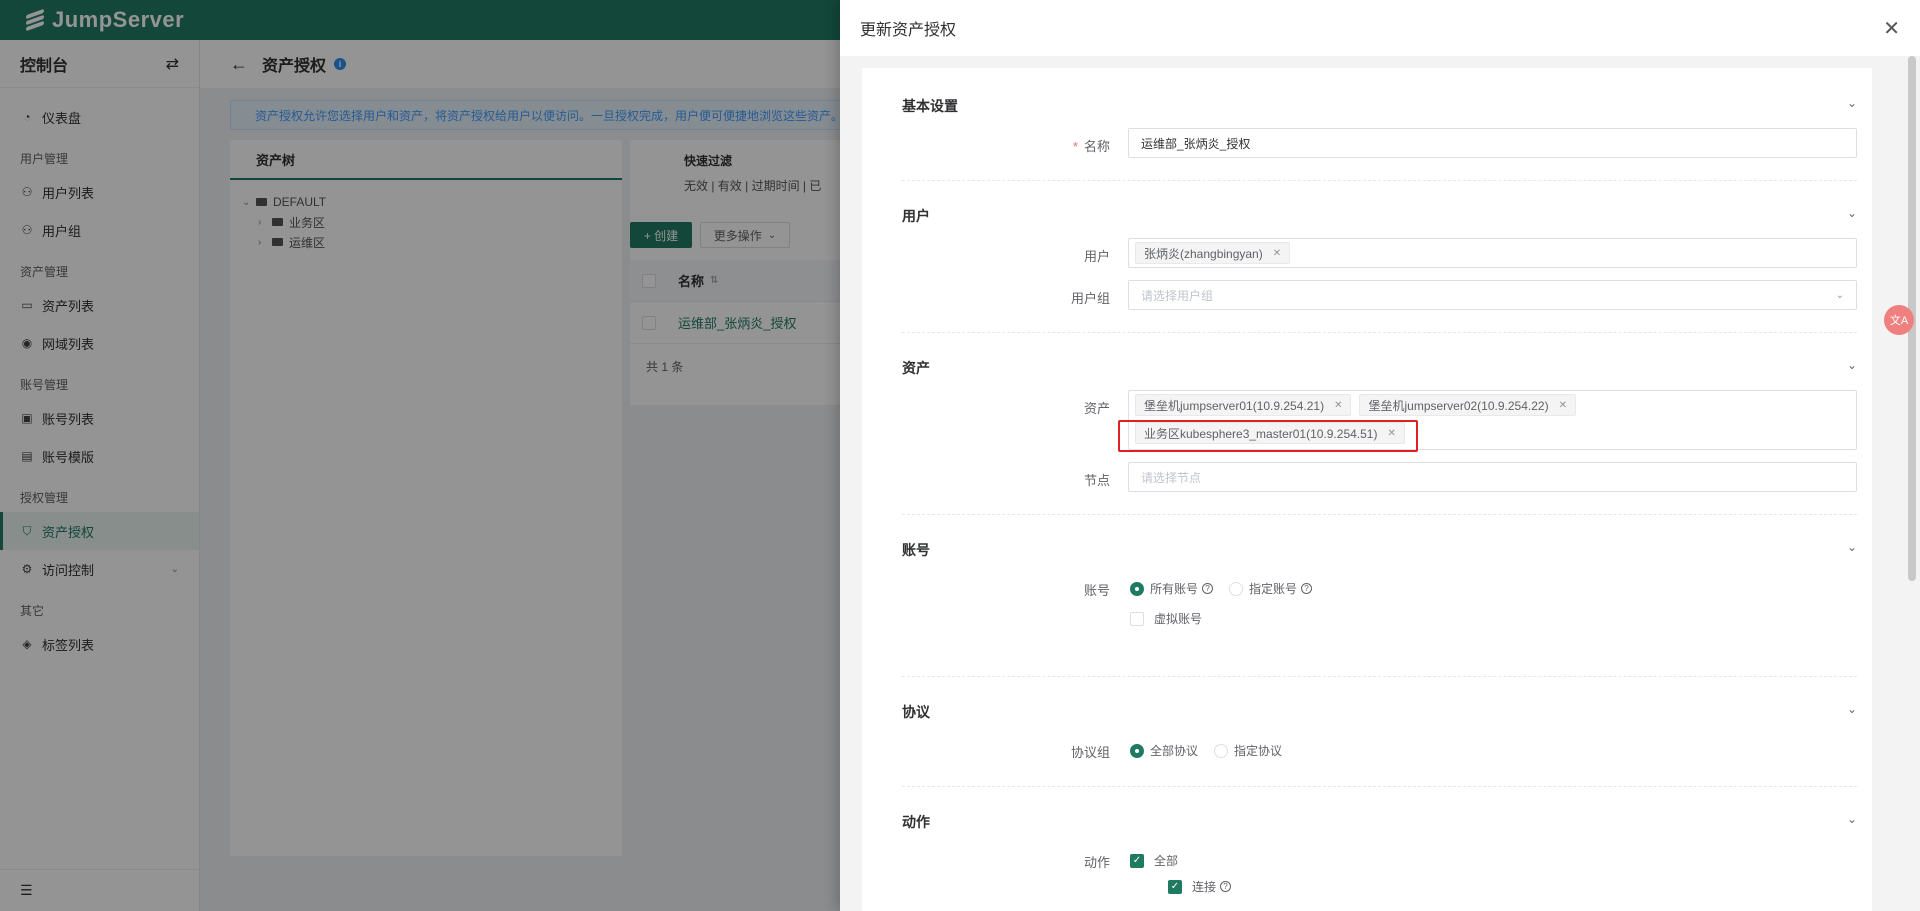 This screenshot has height=911, width=1920. Describe the element at coordinates (1096, 256) in the screenshot. I see `user-label: 用户` at that location.